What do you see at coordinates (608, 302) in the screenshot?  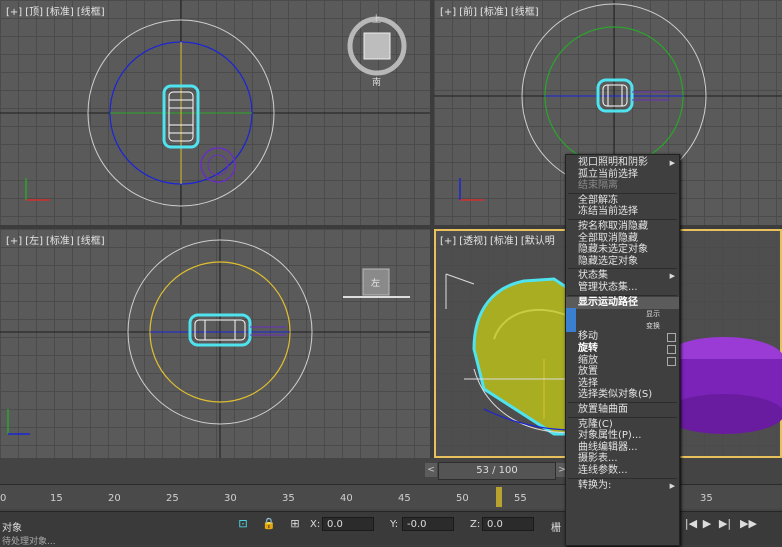 I see `menu-item-label: 显示运动路径` at bounding box center [608, 302].